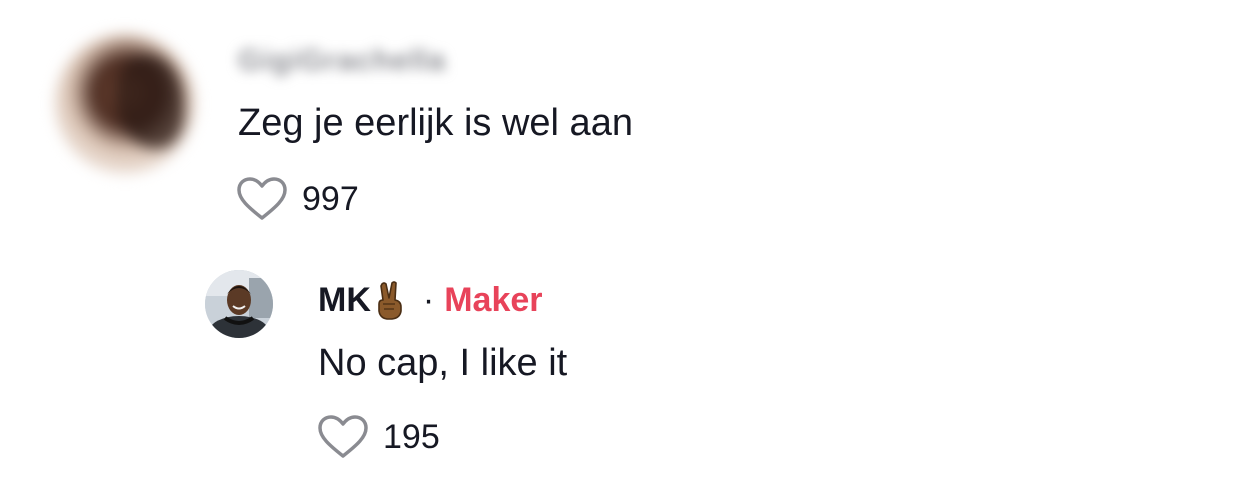 This screenshot has height=490, width=1254. Describe the element at coordinates (411, 437) in the screenshot. I see `like-count: 195` at that location.